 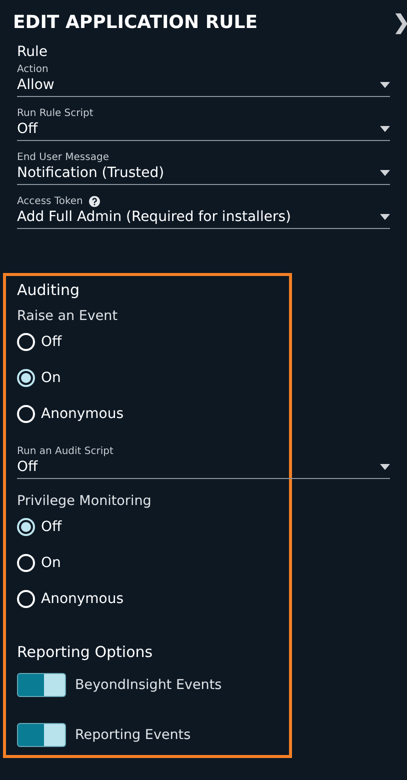 I want to click on section-title: Rule, so click(x=32, y=52).